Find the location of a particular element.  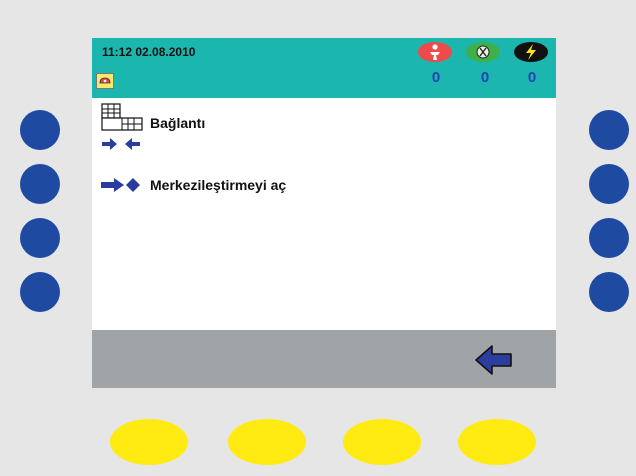

patient-icon is located at coordinates (435, 52).